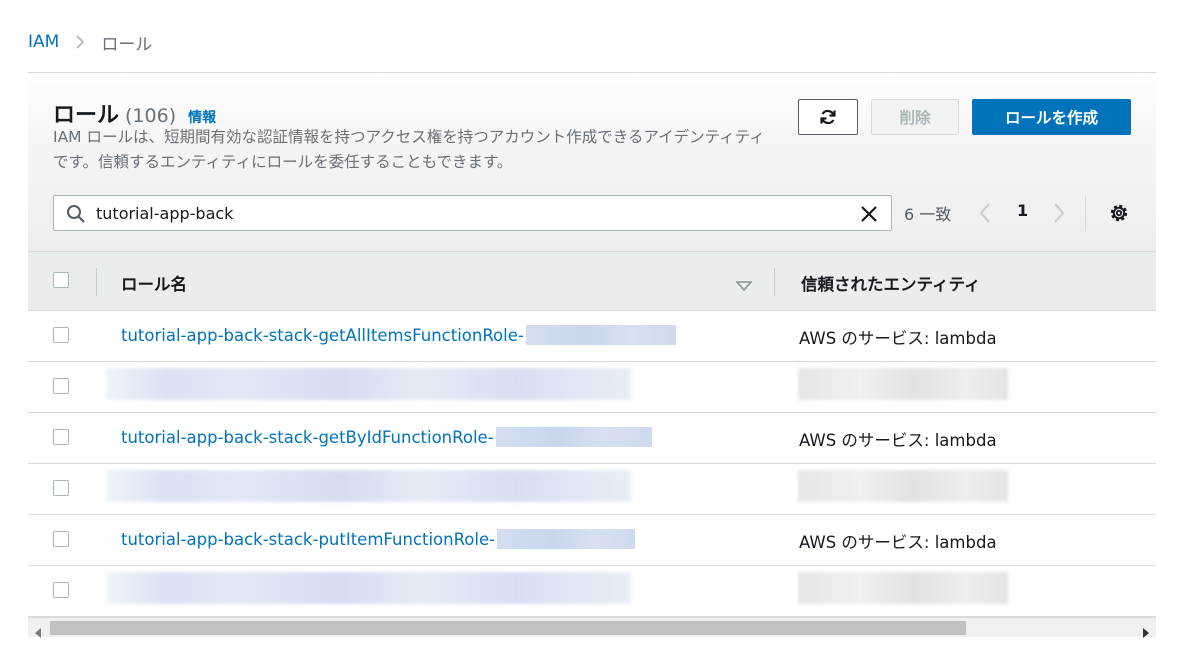 The image size is (1191, 658). What do you see at coordinates (592, 281) in the screenshot?
I see `table-header: ロール名 信頼されたエンティティ` at bounding box center [592, 281].